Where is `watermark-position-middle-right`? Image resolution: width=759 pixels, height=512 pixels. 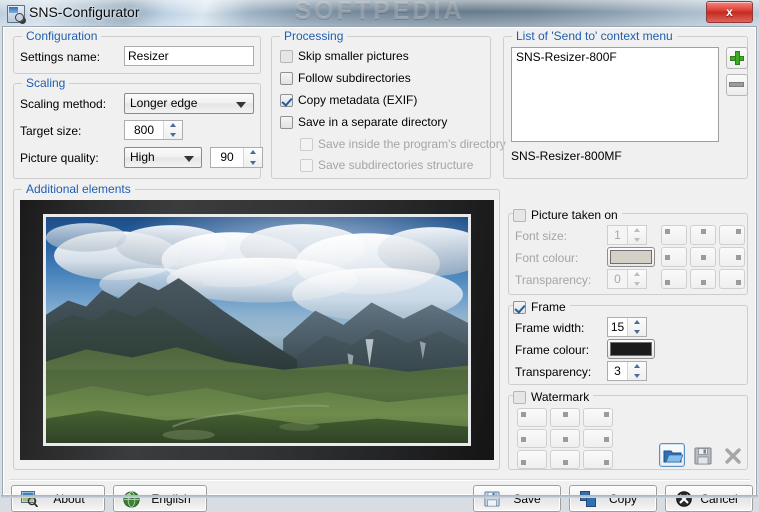
watermark-position-middle-right is located at coordinates (598, 438).